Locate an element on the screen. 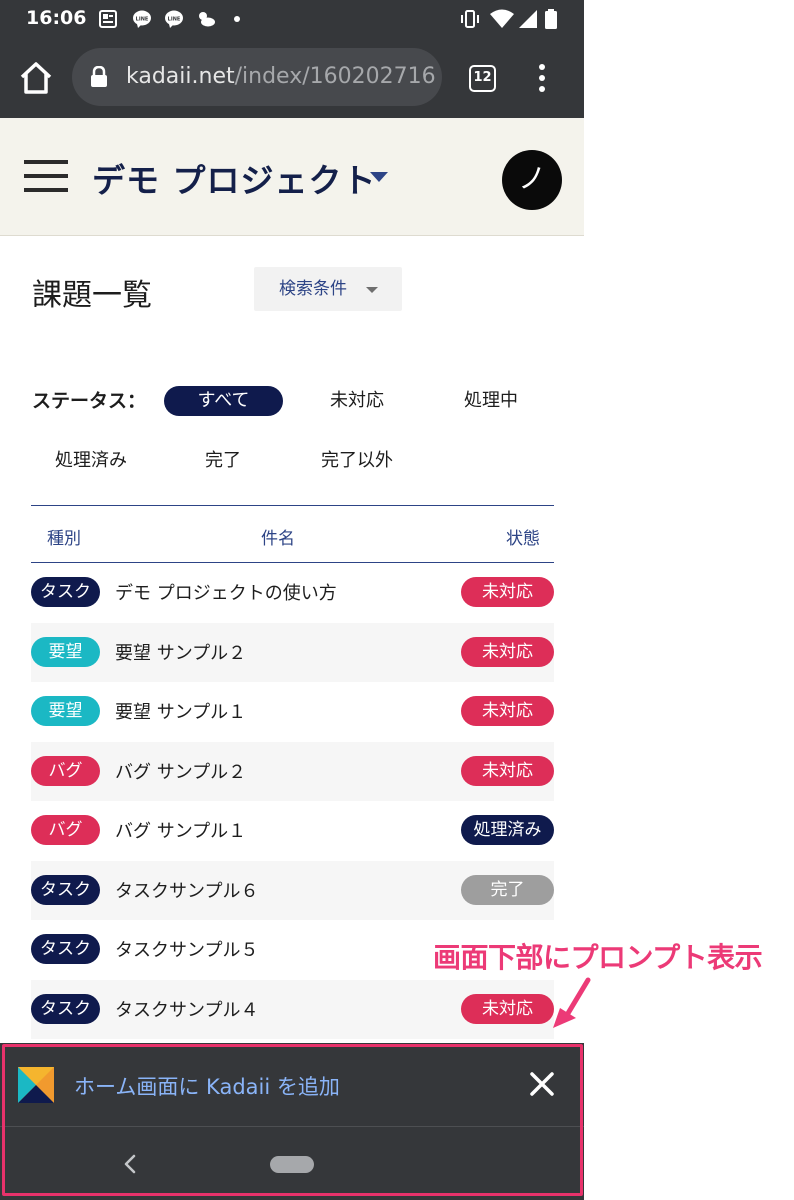  status-time: 16:06 is located at coordinates (56, 18).